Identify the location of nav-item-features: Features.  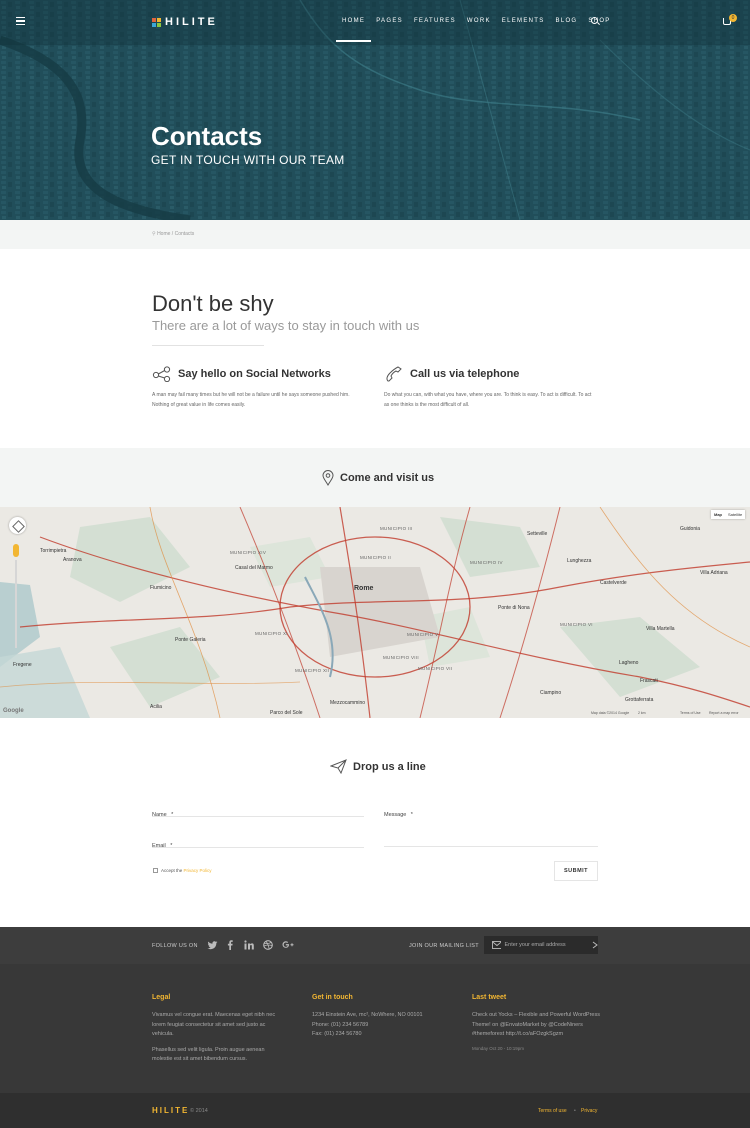
(435, 21).